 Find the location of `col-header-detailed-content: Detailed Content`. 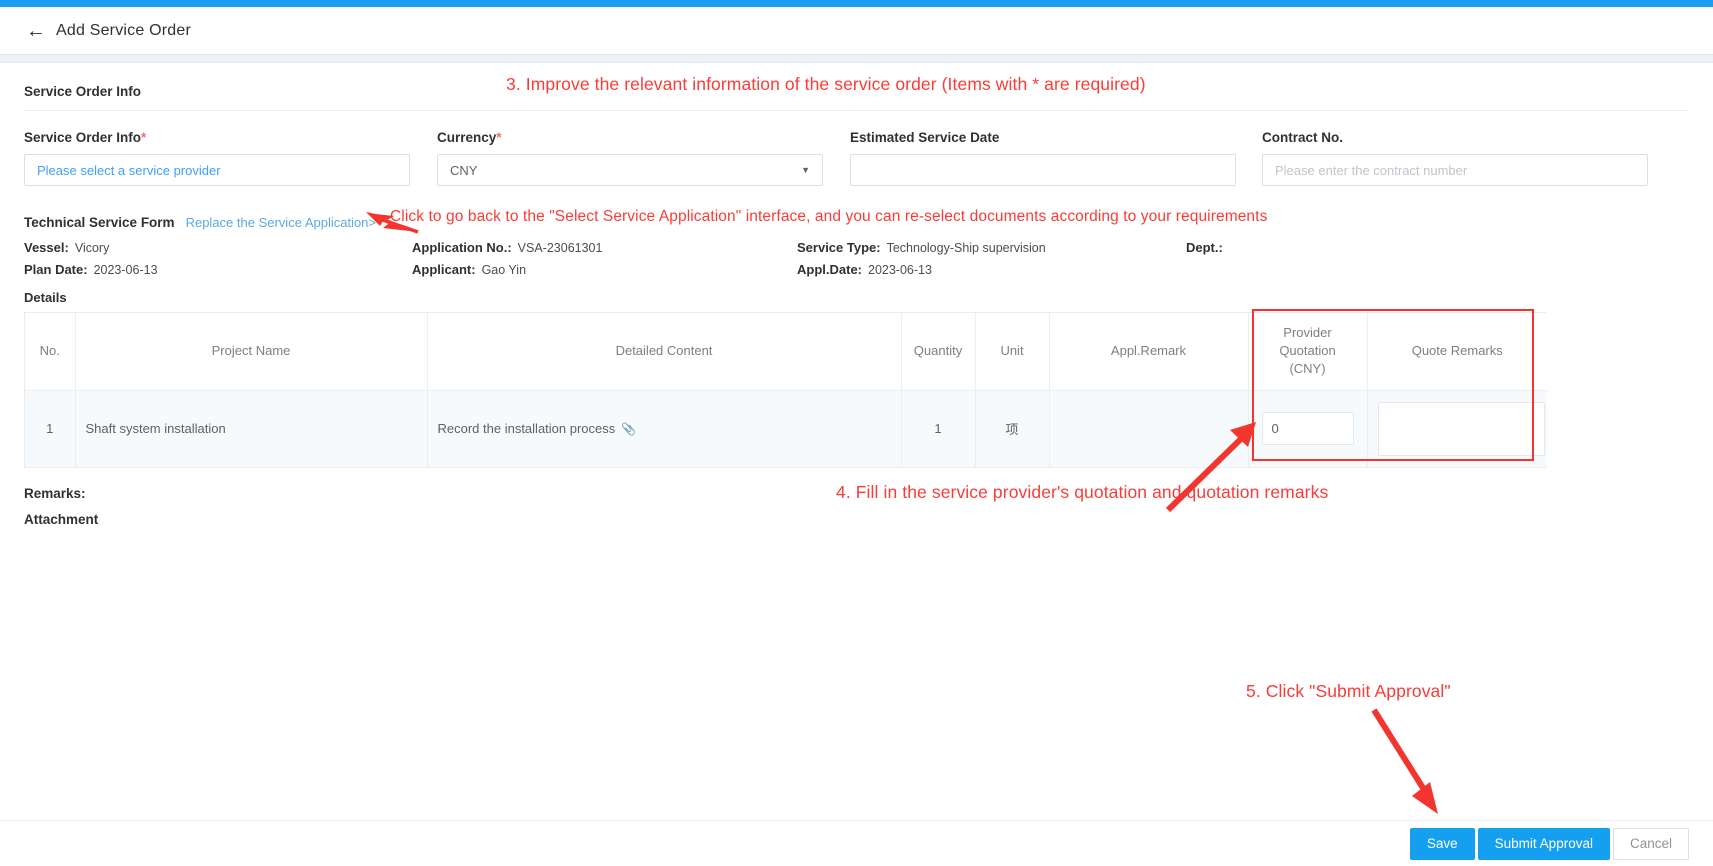

col-header-detailed-content: Detailed Content is located at coordinates (664, 352).